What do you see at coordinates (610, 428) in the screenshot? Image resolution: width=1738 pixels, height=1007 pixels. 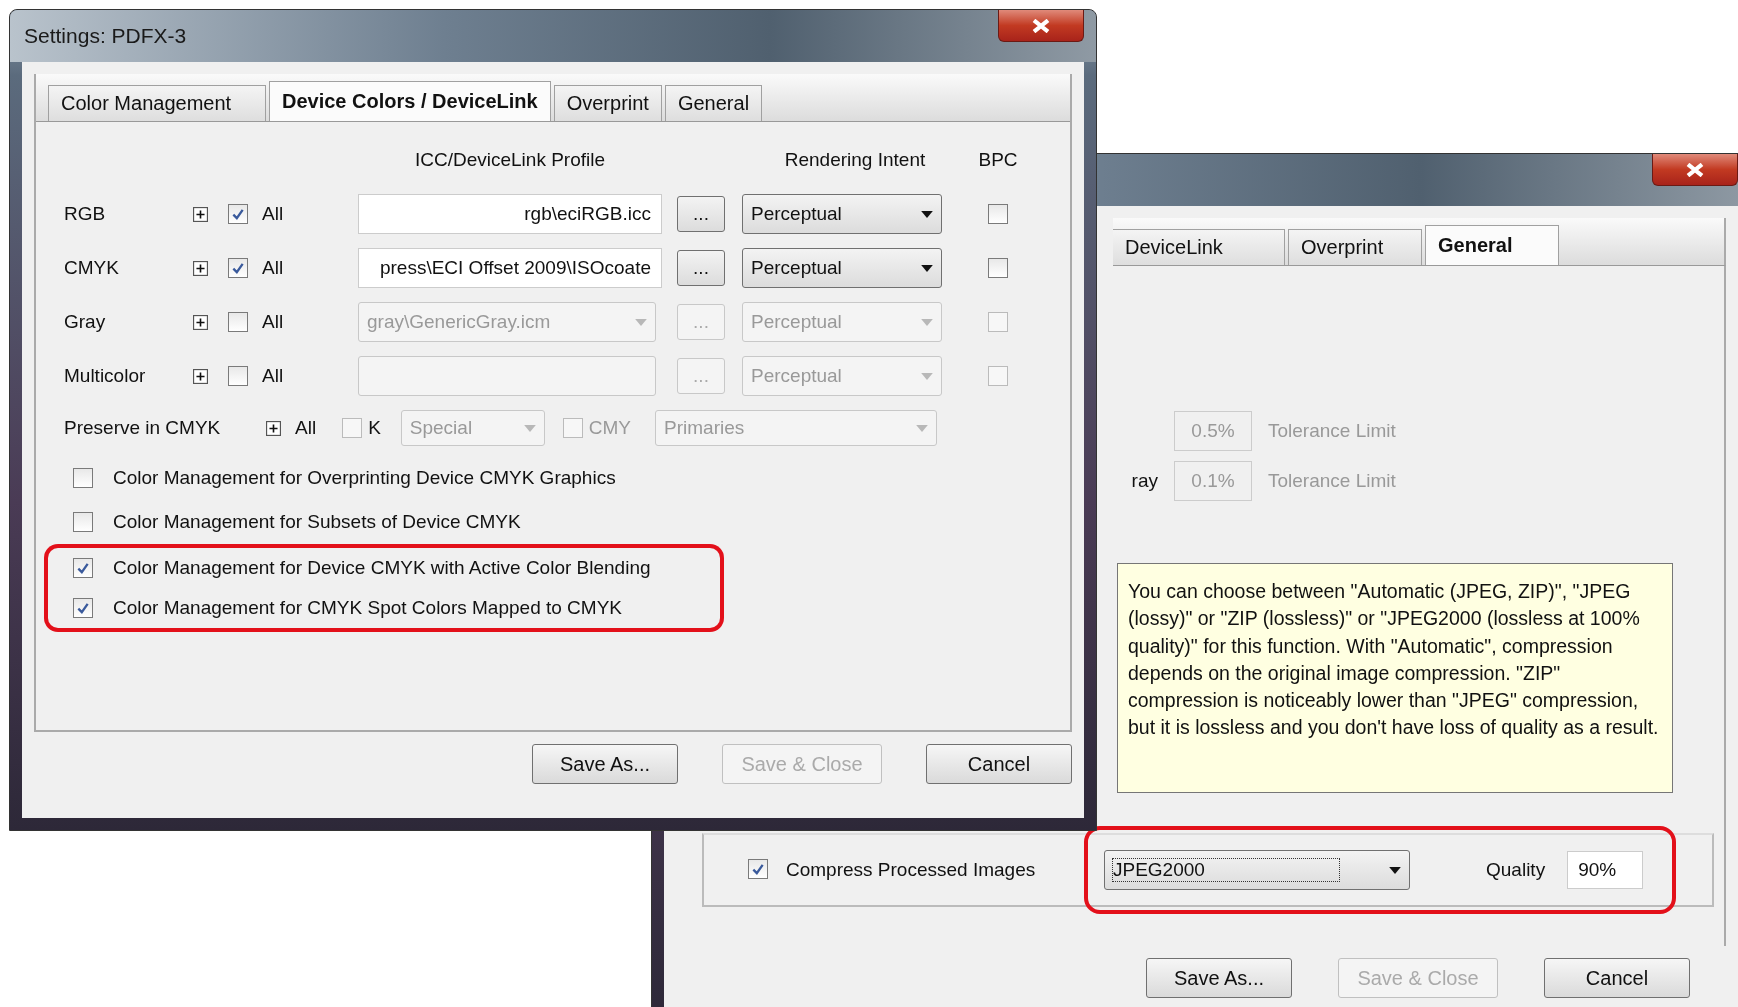 I see `checkbox-label: CMY` at bounding box center [610, 428].